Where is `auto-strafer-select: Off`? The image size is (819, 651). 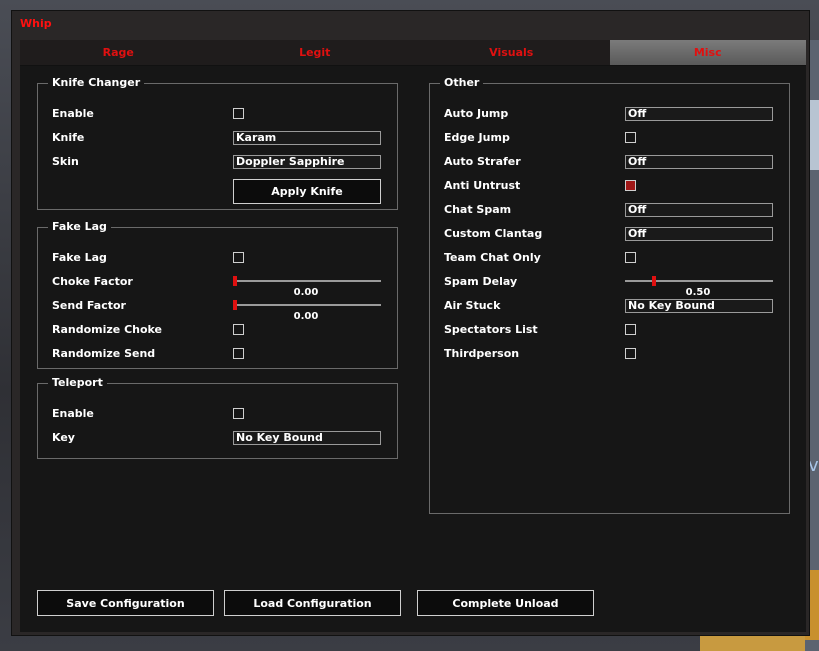 auto-strafer-select: Off is located at coordinates (699, 162).